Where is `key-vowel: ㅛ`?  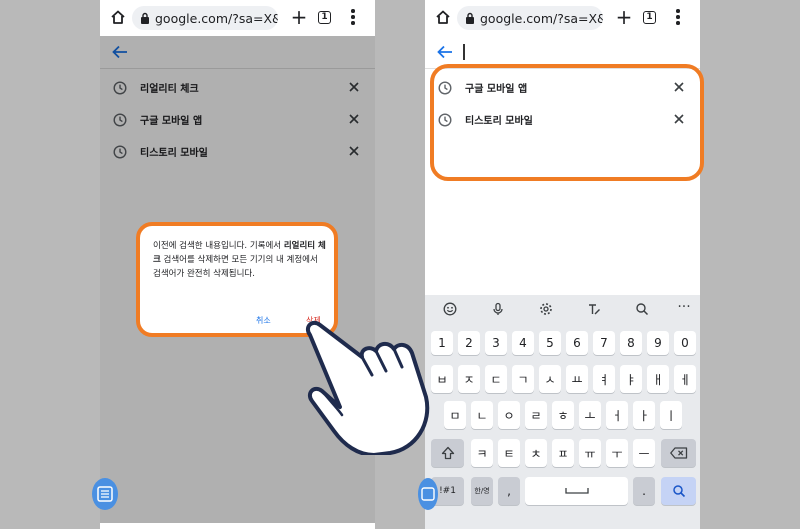
key-vowel: ㅛ is located at coordinates (577, 379).